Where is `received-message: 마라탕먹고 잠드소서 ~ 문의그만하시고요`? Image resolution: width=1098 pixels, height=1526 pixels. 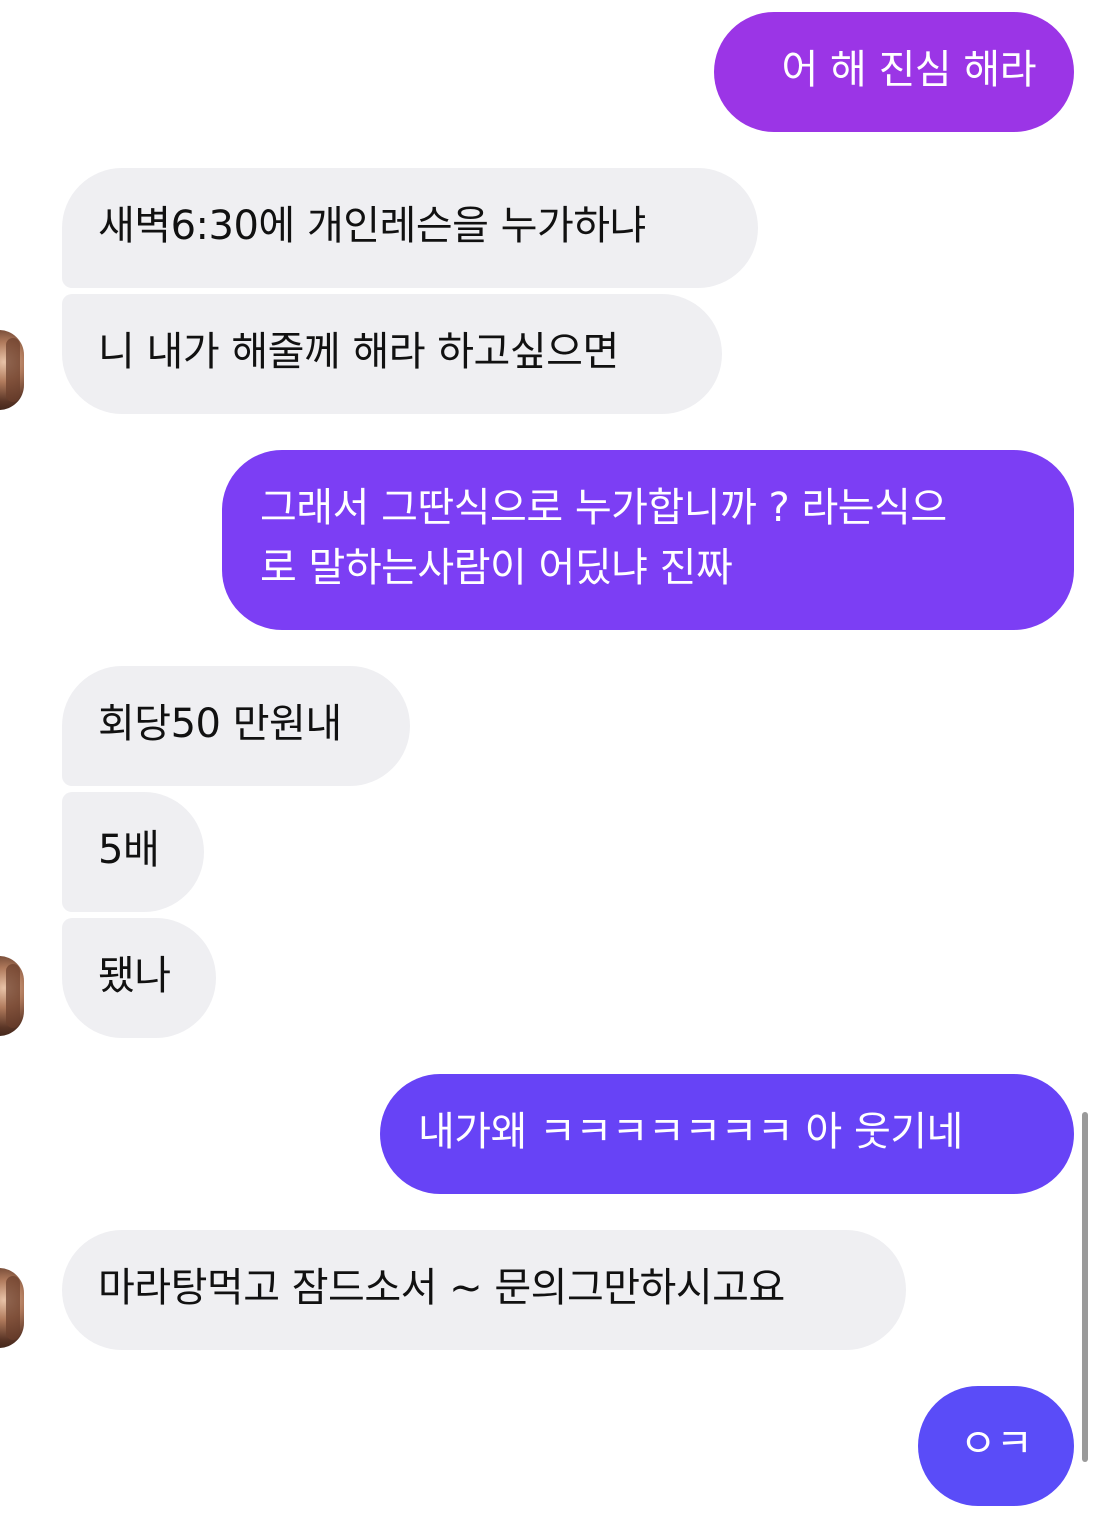
received-message: 마라탕먹고 잠드소서 ~ 문의그만하시고요 is located at coordinates (484, 1290).